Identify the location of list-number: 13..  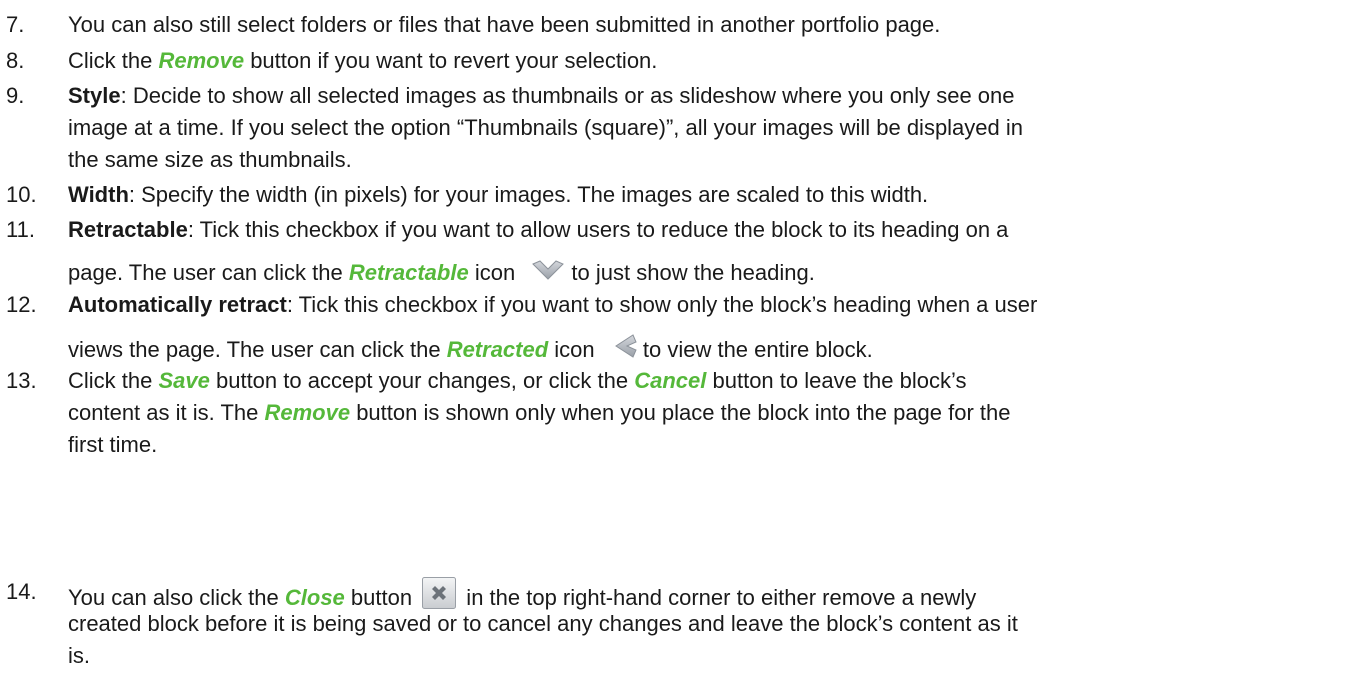
(21, 380).